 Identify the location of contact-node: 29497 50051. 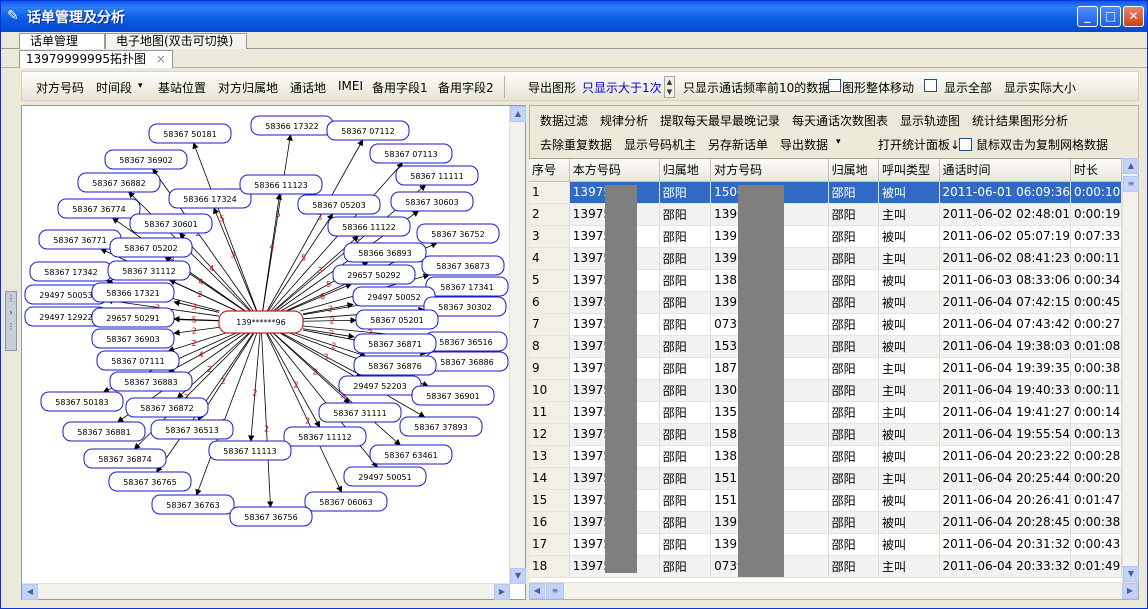
(385, 476).